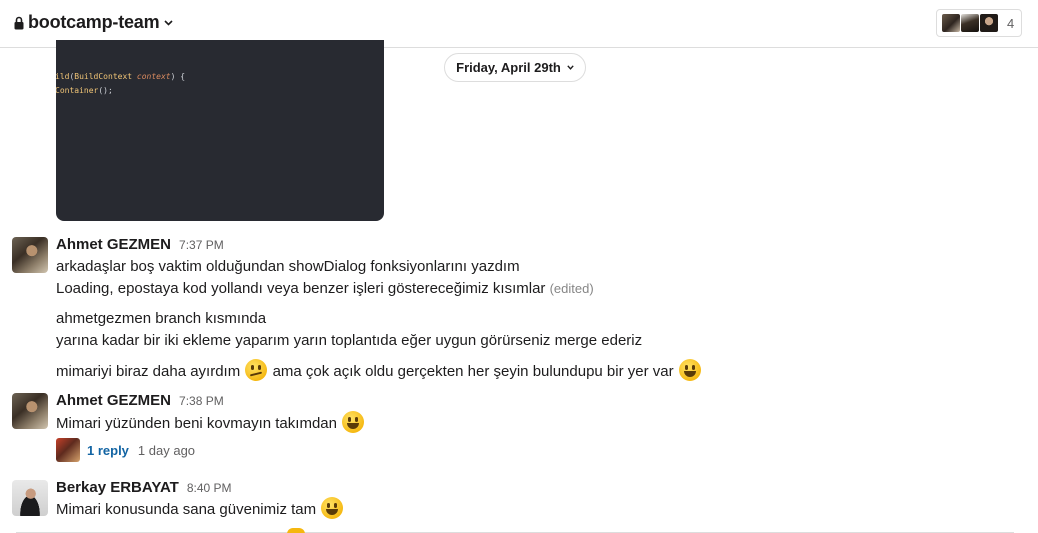  What do you see at coordinates (571, 288) in the screenshot?
I see `edited-label: (edited)` at bounding box center [571, 288].